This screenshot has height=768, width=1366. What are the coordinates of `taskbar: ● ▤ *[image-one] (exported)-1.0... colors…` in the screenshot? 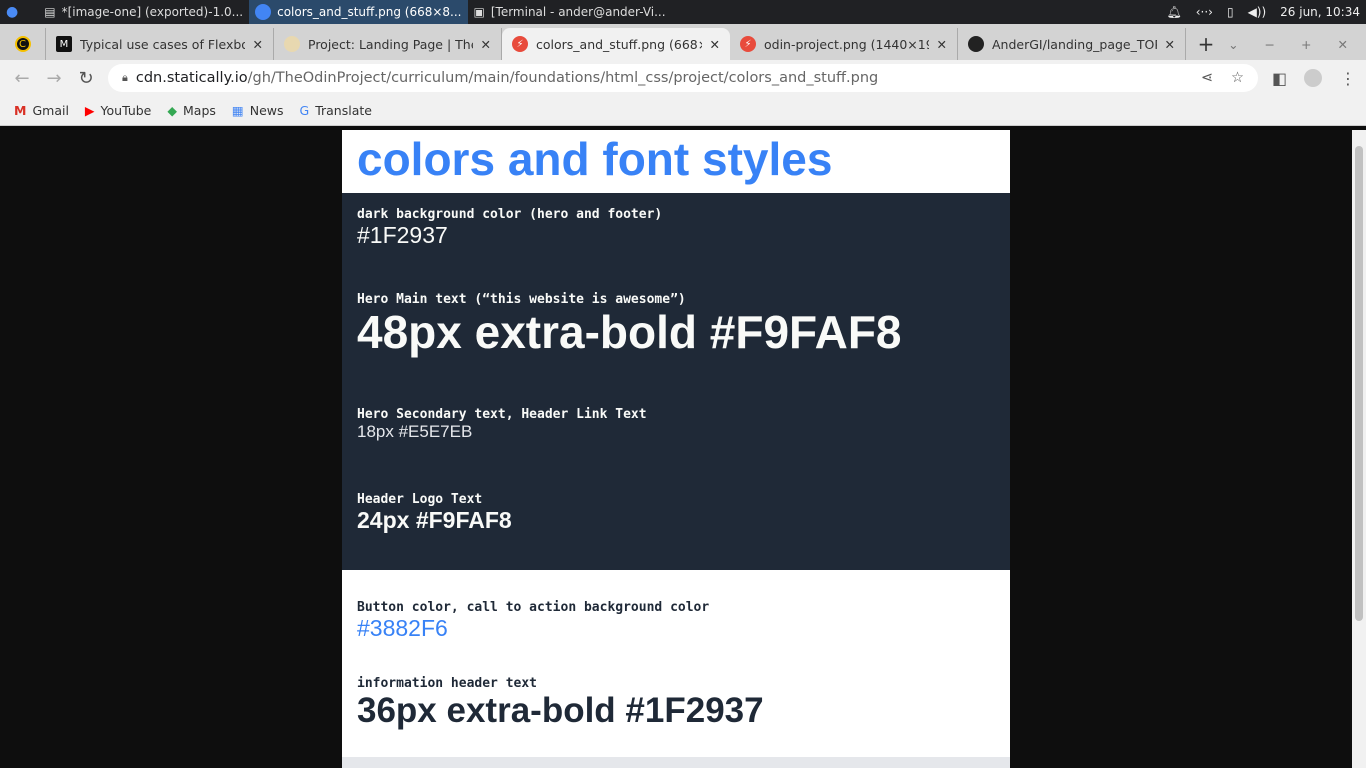 It's located at (683, 12).